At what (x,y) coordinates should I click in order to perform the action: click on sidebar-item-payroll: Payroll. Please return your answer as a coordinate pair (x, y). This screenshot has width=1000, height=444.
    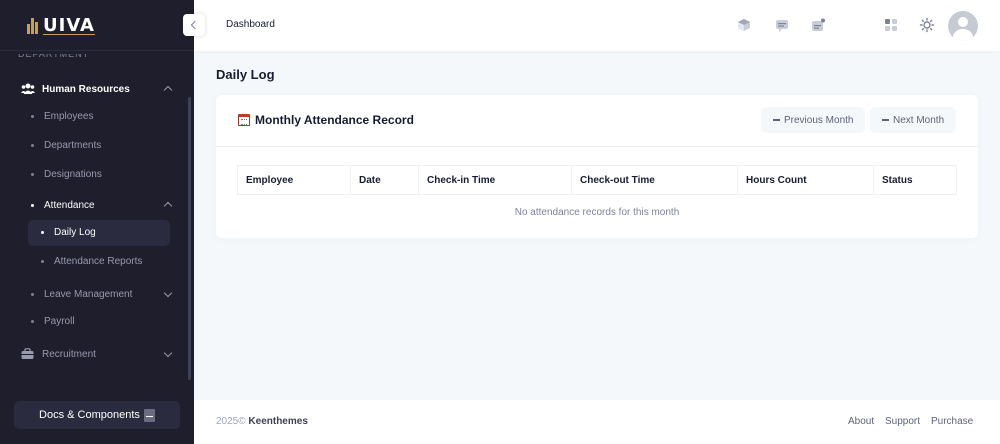
    Looking at the image, I should click on (53, 321).